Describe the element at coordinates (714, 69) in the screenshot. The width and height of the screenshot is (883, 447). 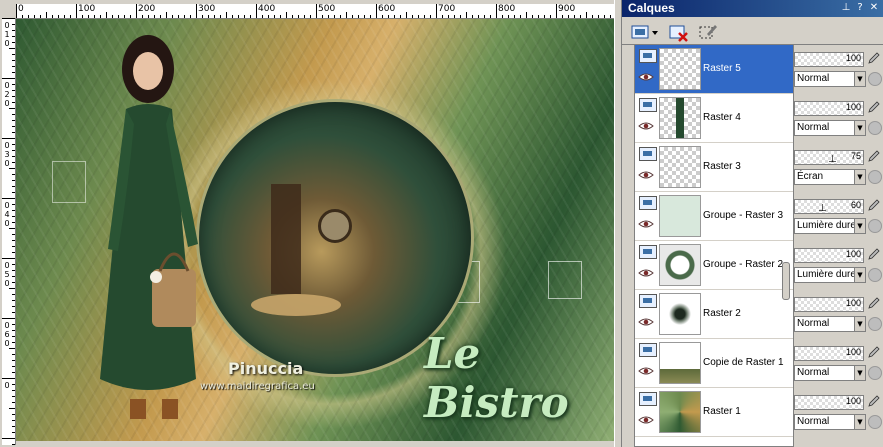
I see `layer-row: Raster 5` at that location.